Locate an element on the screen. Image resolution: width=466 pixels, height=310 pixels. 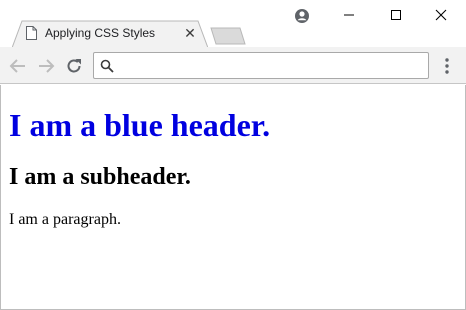
reload-icon is located at coordinates (74, 66).